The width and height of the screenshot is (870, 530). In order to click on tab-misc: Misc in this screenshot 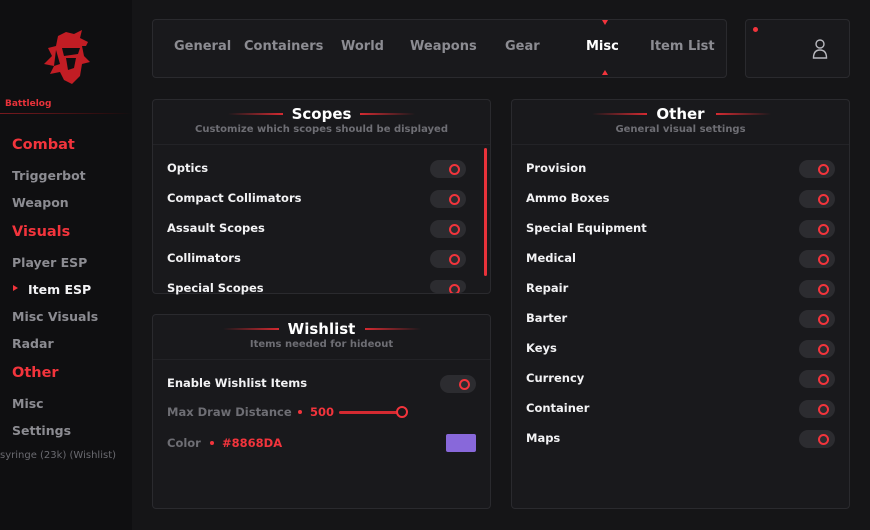, I will do `click(602, 46)`.